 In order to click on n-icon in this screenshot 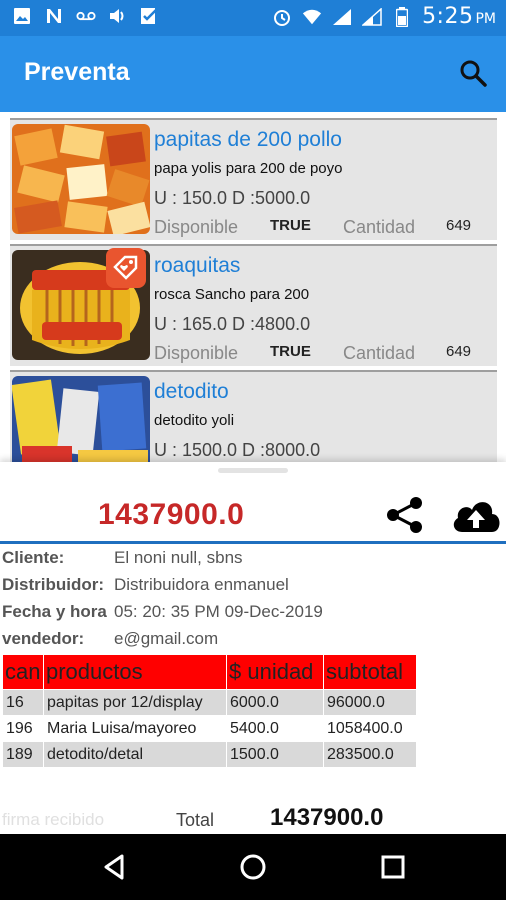, I will do `click(54, 16)`.